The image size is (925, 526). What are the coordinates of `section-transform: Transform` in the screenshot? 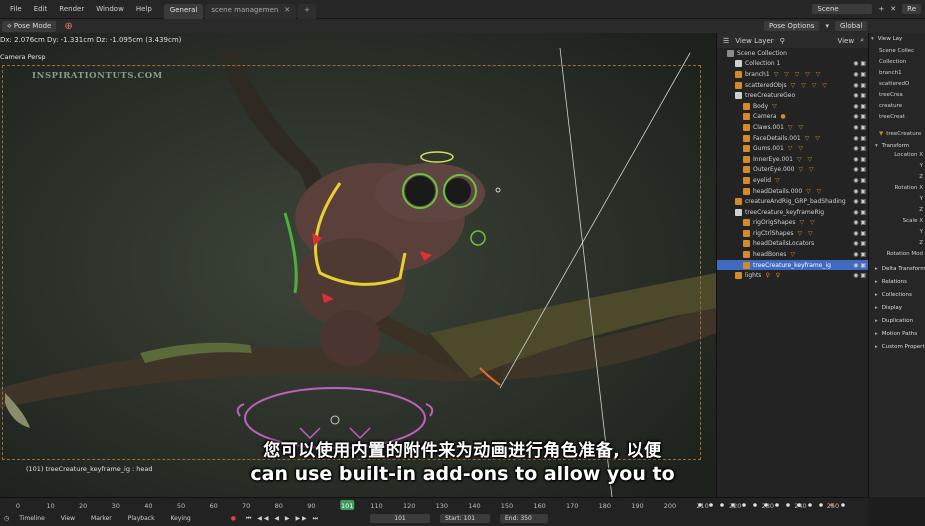 It's located at (897, 145).